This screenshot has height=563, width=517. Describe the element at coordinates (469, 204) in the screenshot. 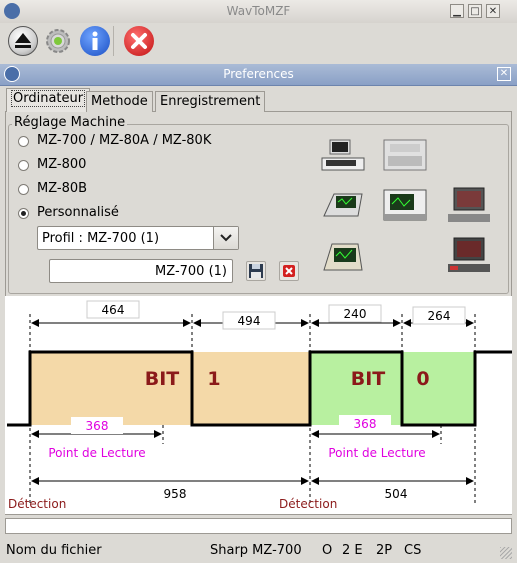

I see `computer-mz2000-image` at that location.